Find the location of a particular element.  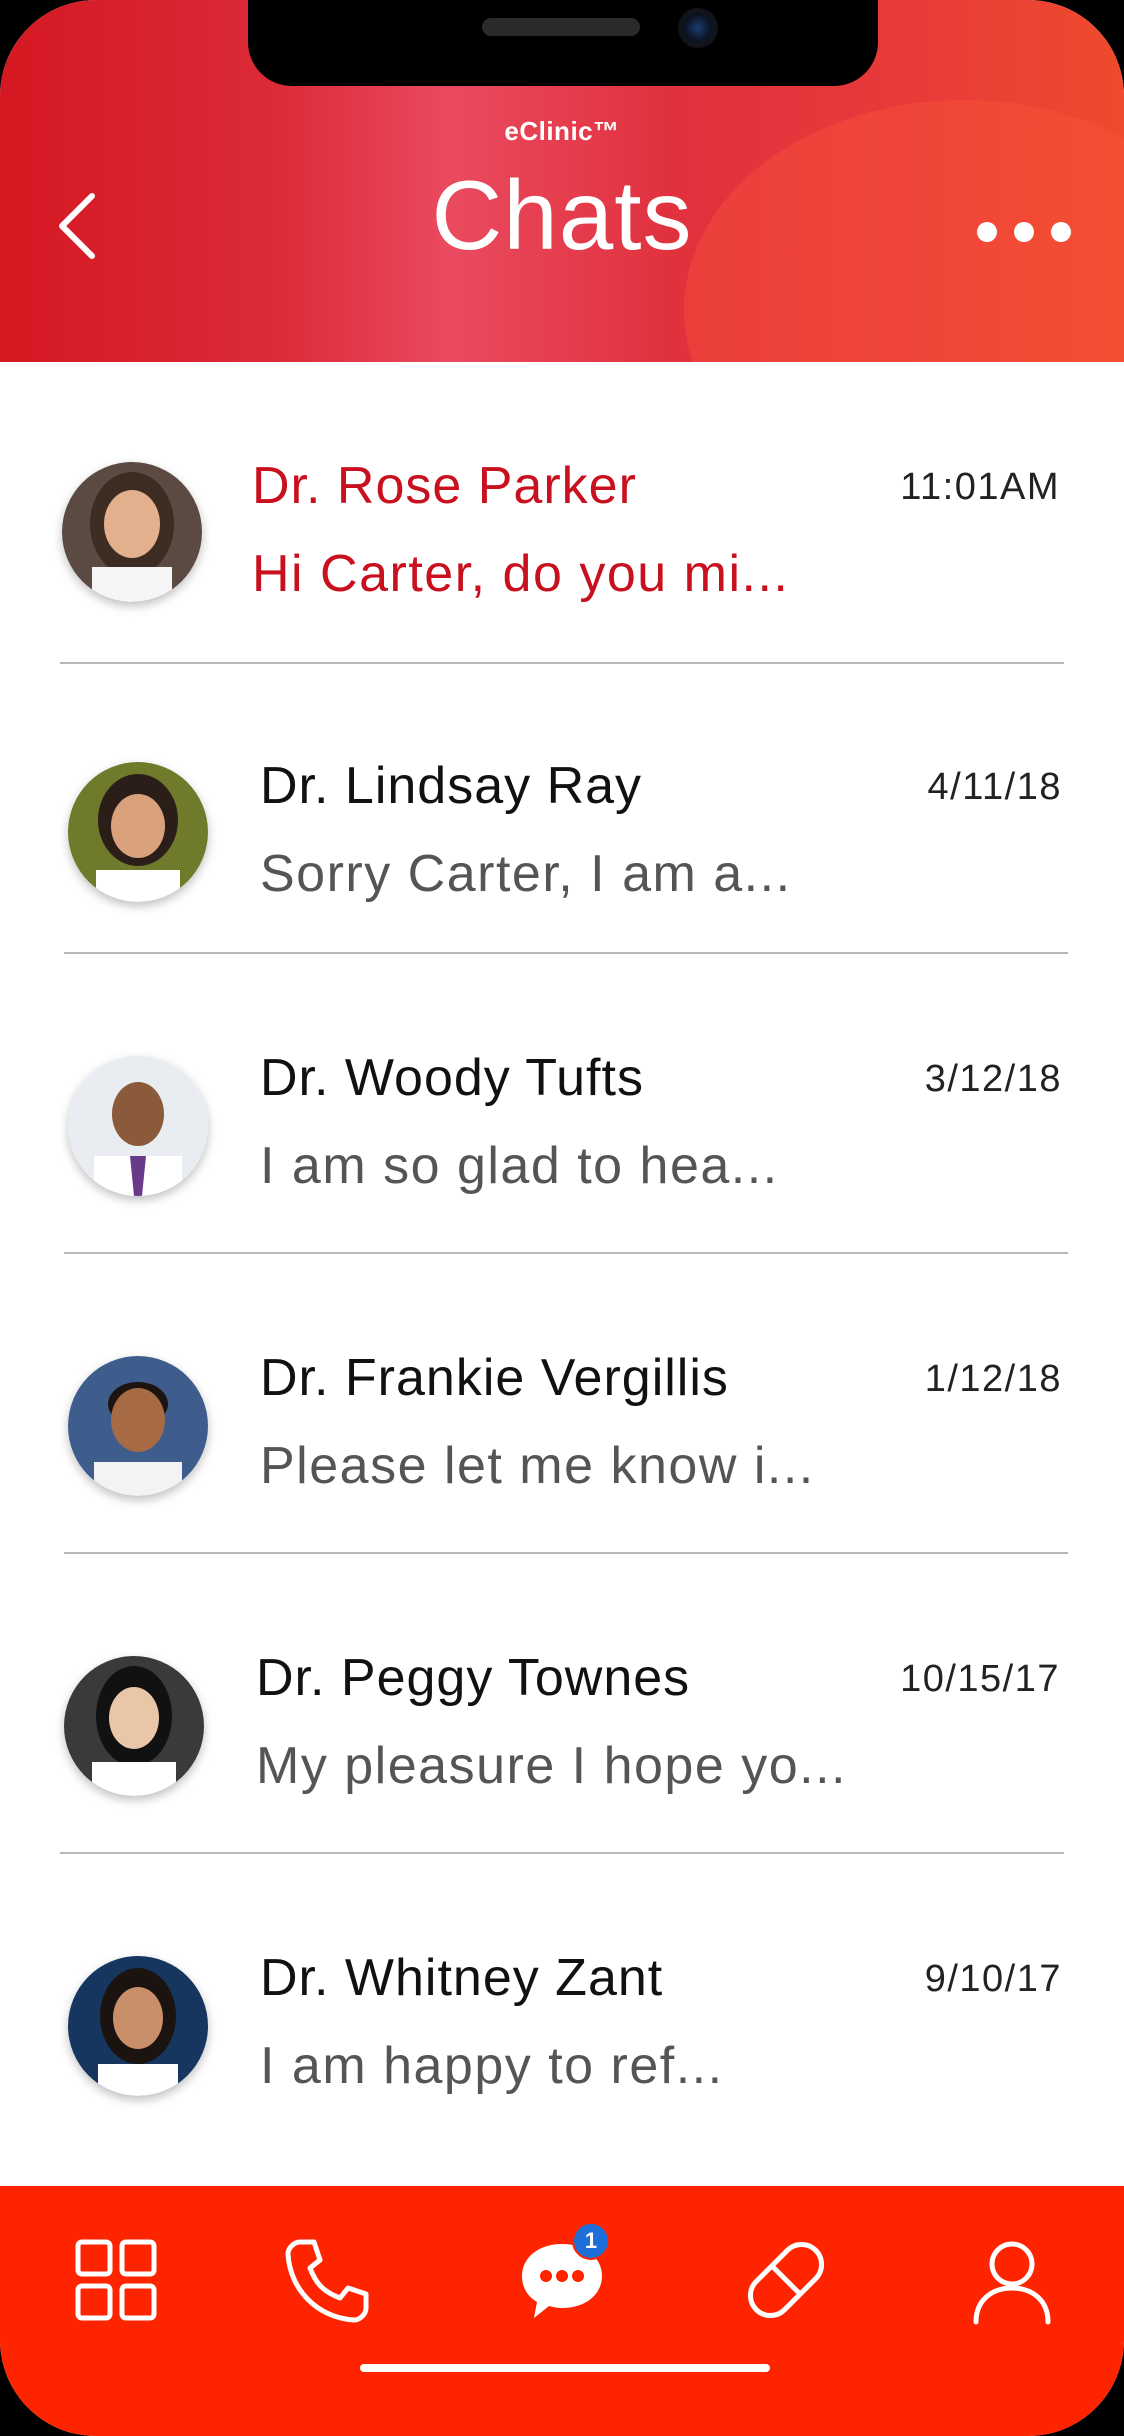

more-dots-icon is located at coordinates (1024, 232).